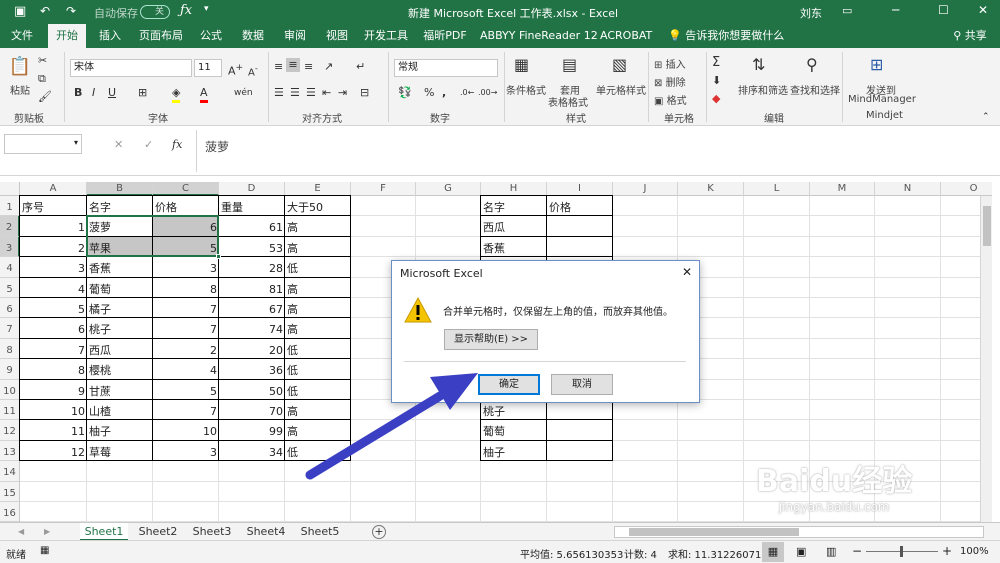  What do you see at coordinates (454, 391) in the screenshot?
I see `arrow-head` at bounding box center [454, 391].